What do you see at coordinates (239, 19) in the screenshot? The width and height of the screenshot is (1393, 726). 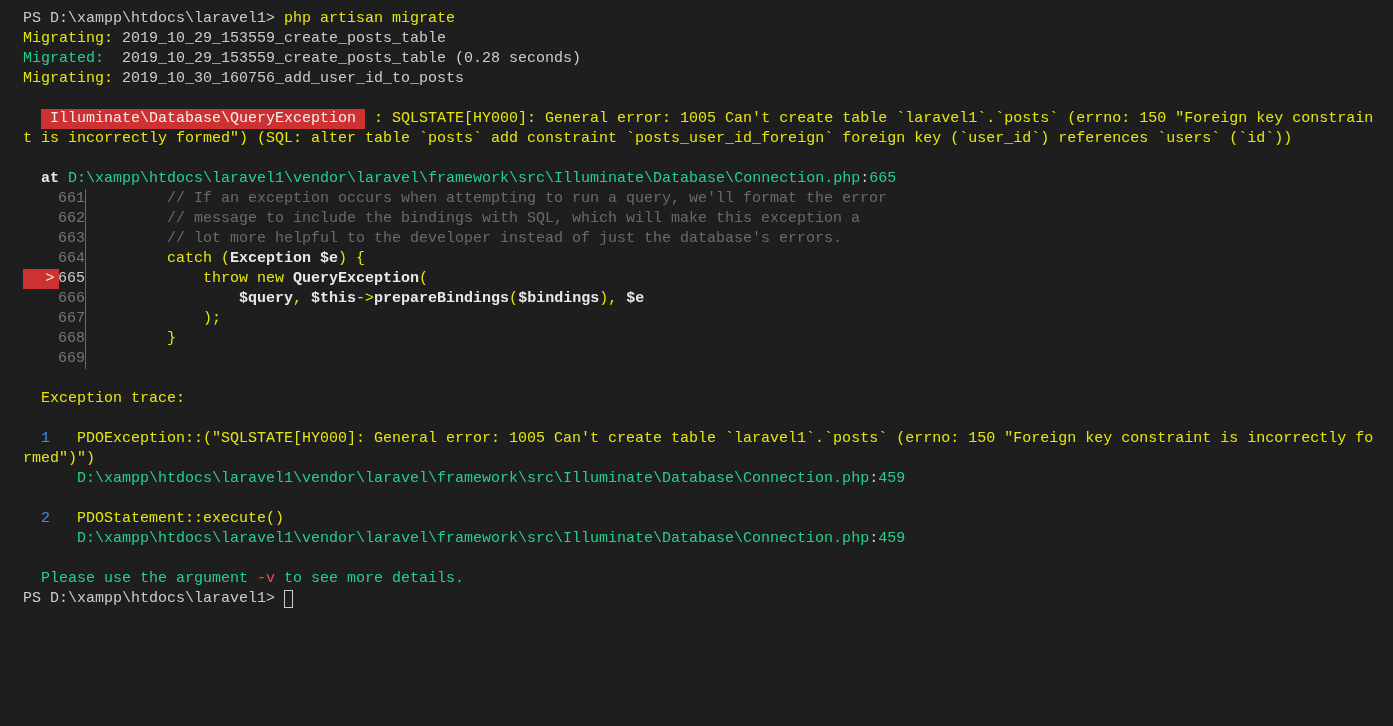 I see `terminal-line: PS D:\xampp\htdocs\laravel1> php artisan migrate` at bounding box center [239, 19].